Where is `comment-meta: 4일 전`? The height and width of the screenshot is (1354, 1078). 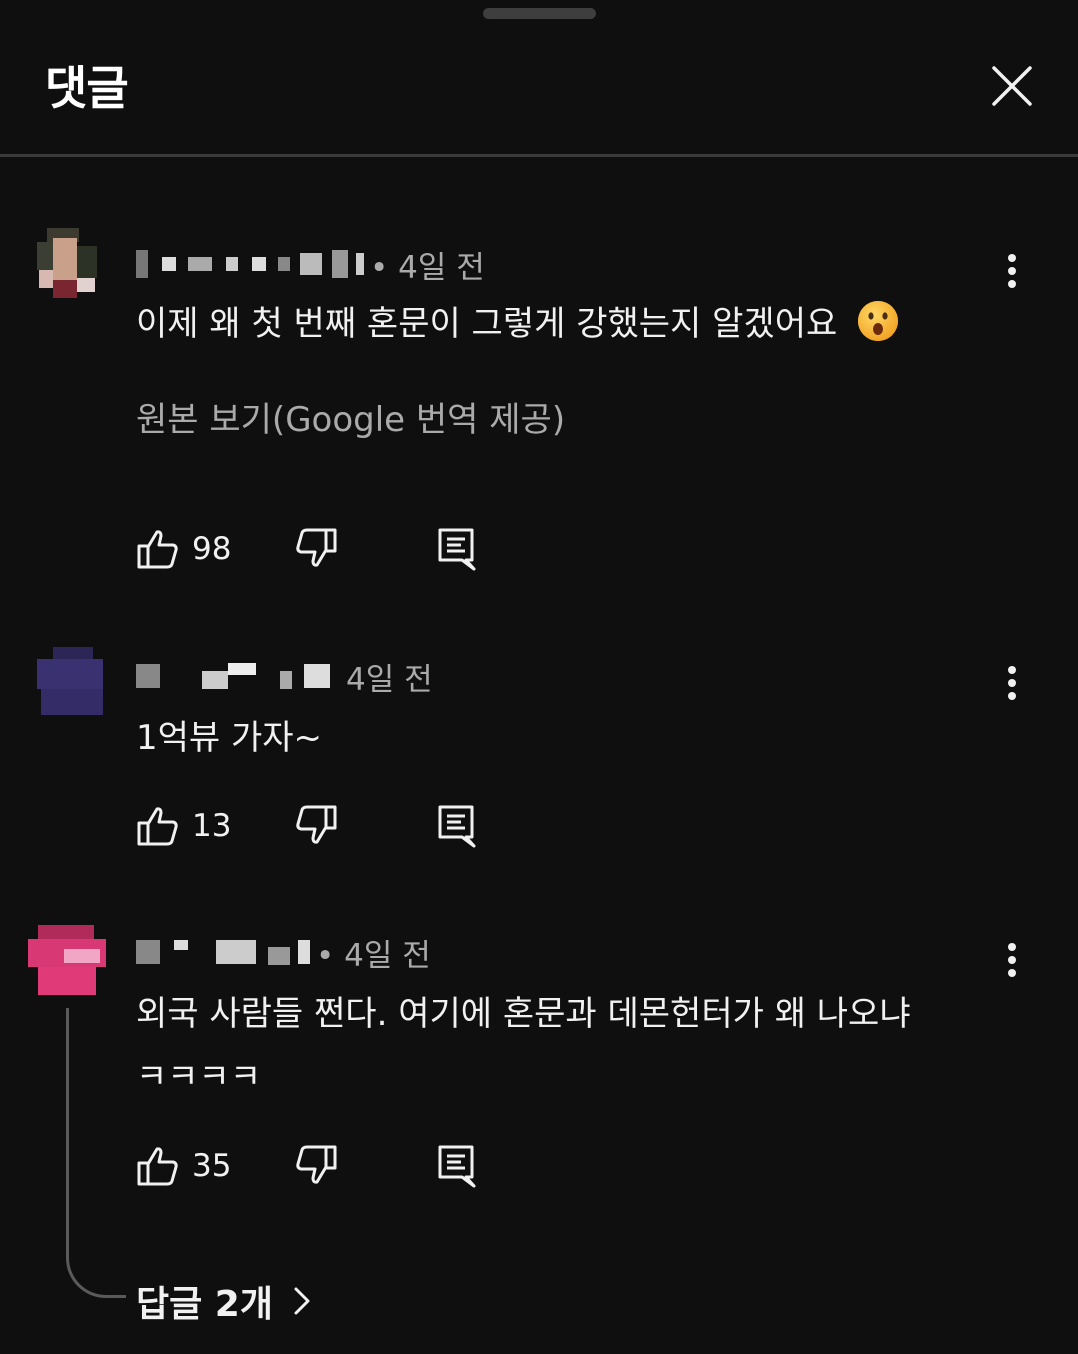 comment-meta: 4일 전 is located at coordinates (284, 676).